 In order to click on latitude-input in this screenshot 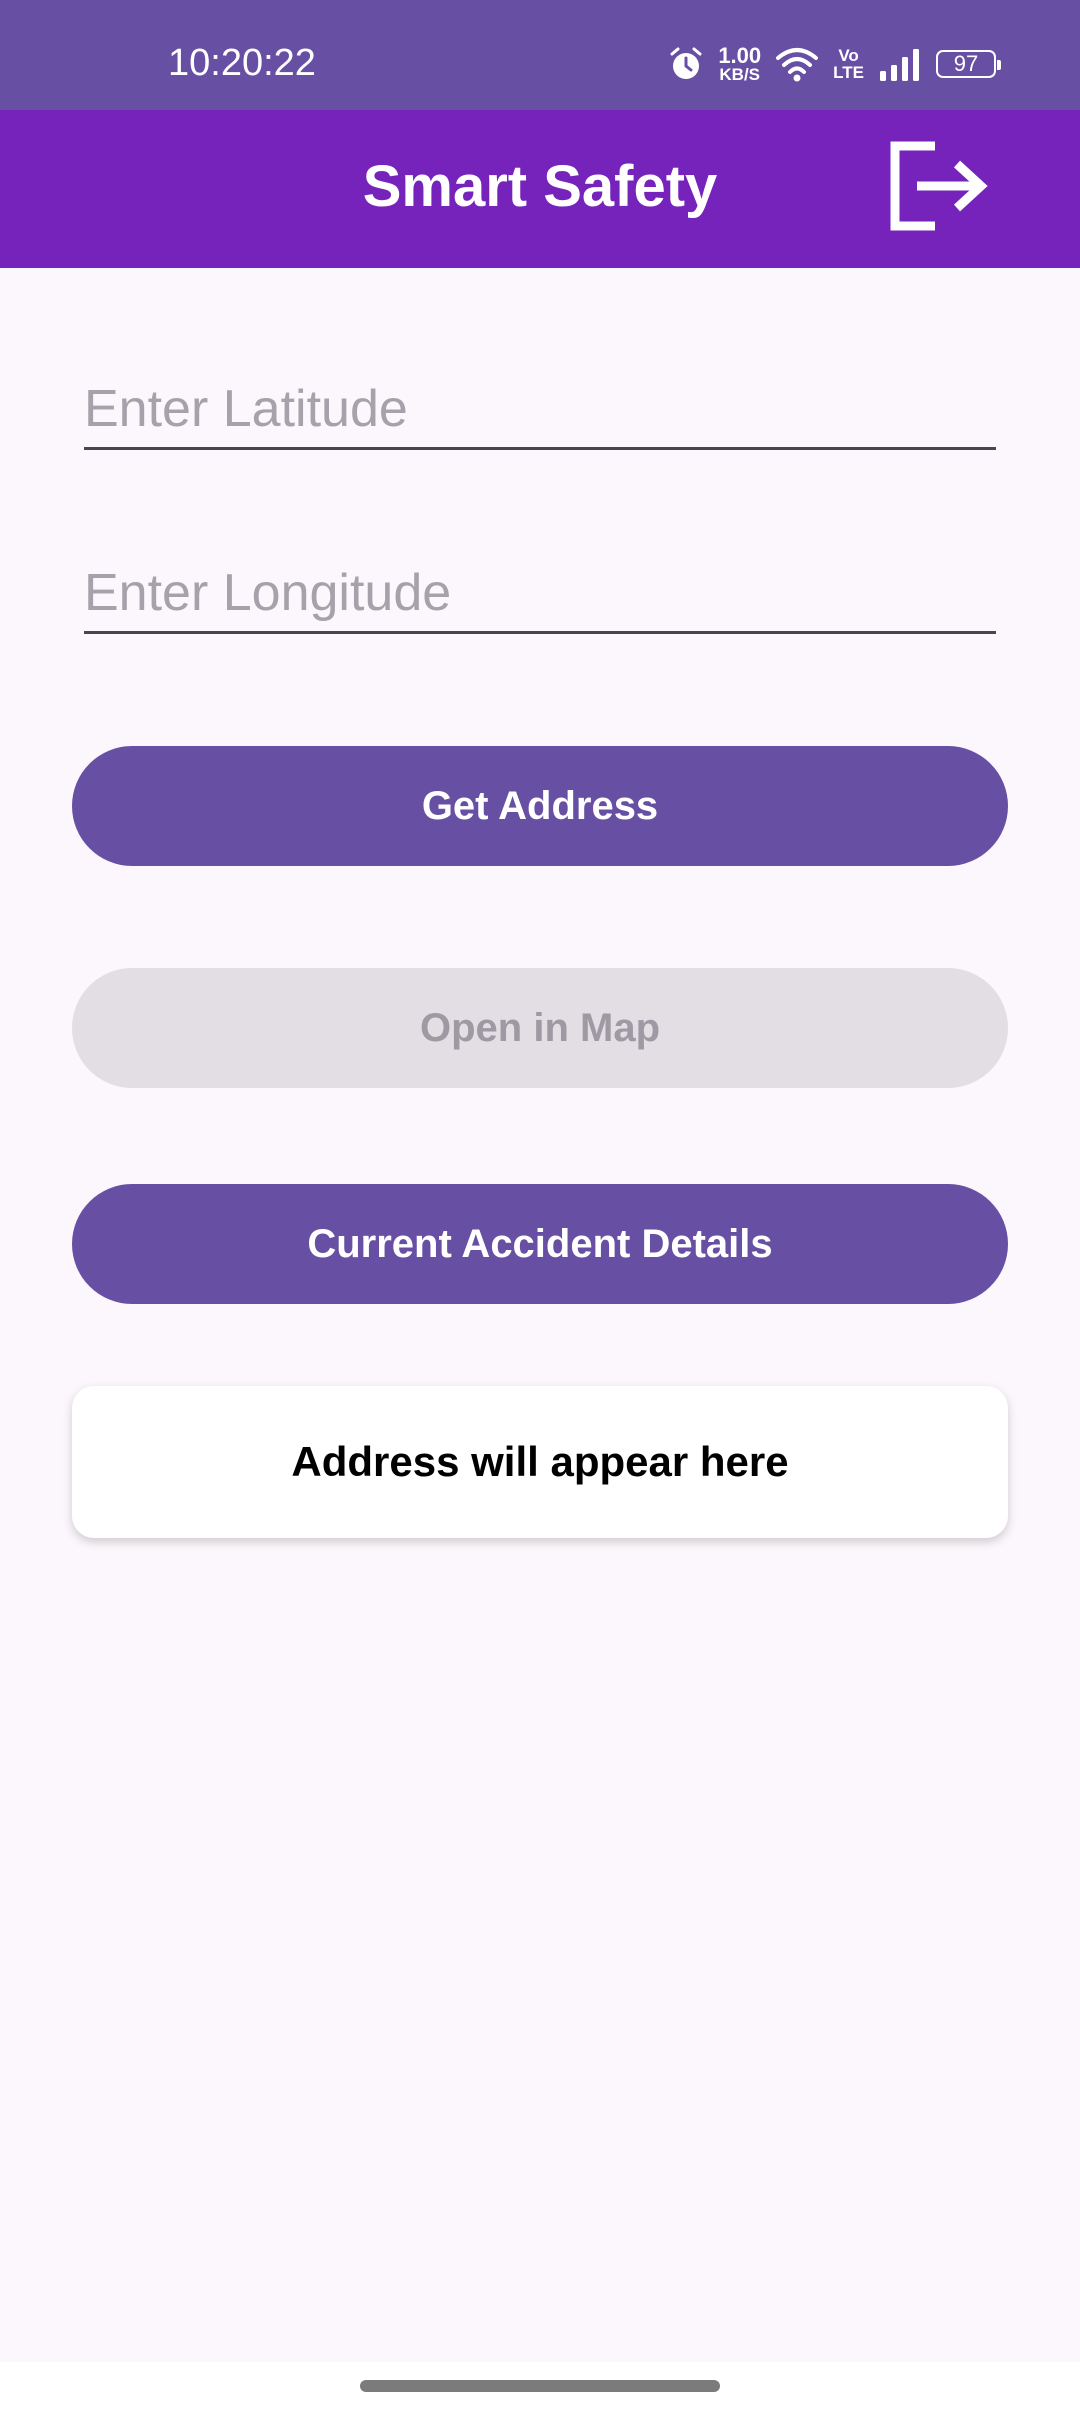, I will do `click(540, 415)`.